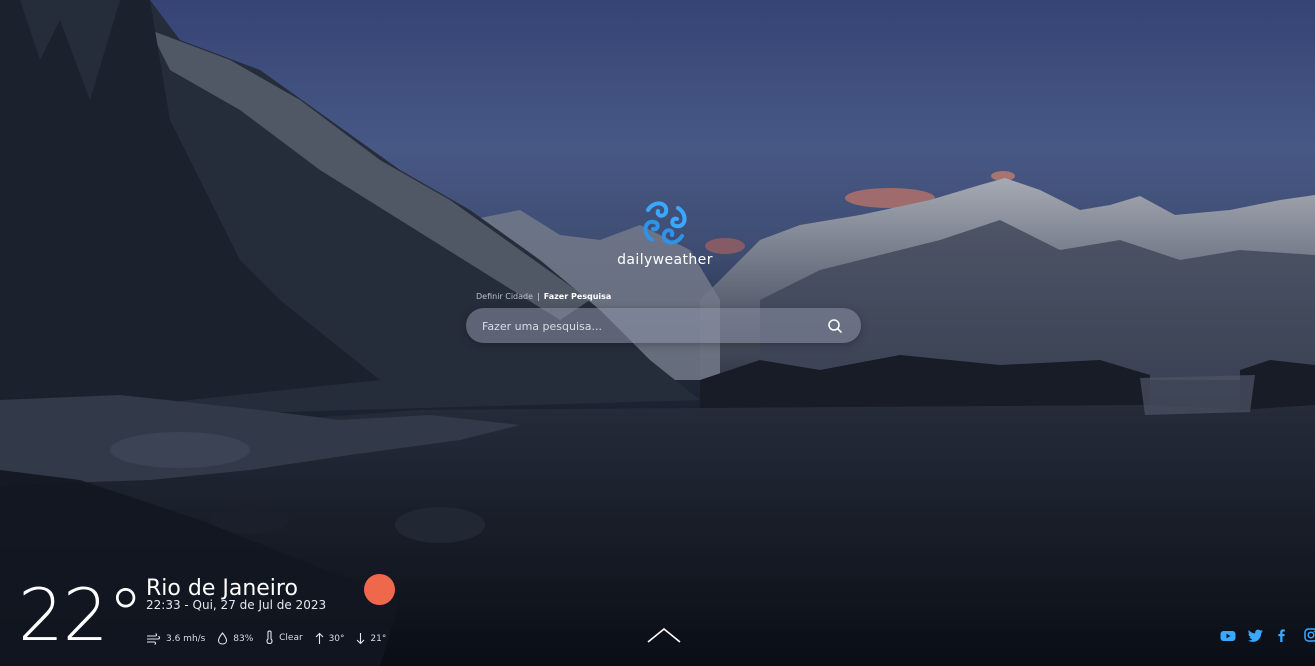 The height and width of the screenshot is (666, 1315). Describe the element at coordinates (665, 223) in the screenshot. I see `weather-swirl-logo-icon` at that location.